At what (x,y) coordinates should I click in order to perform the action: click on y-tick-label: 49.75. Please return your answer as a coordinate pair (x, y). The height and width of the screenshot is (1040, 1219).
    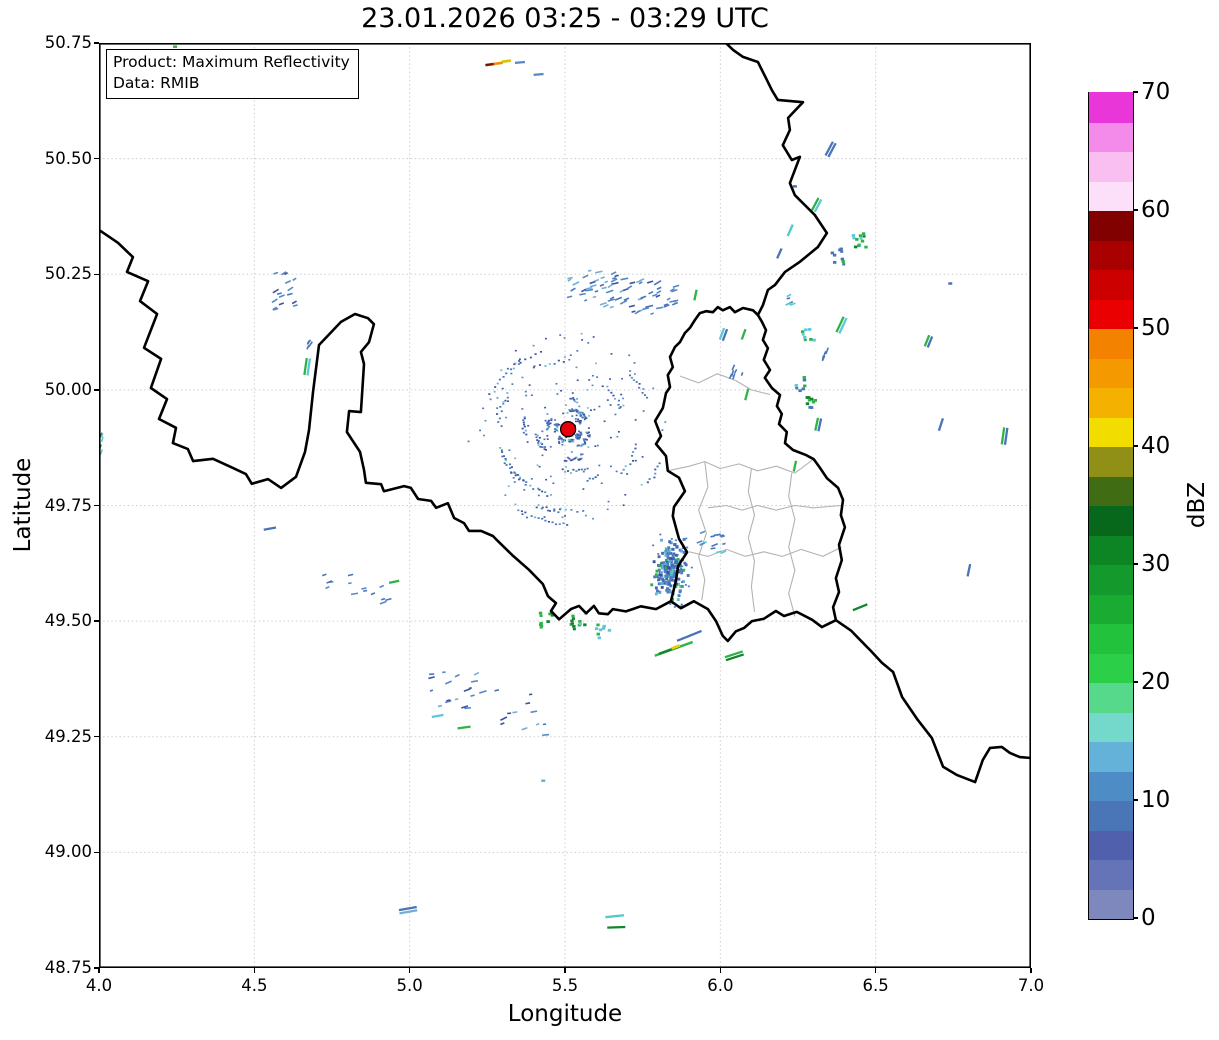
    Looking at the image, I should click on (68, 505).